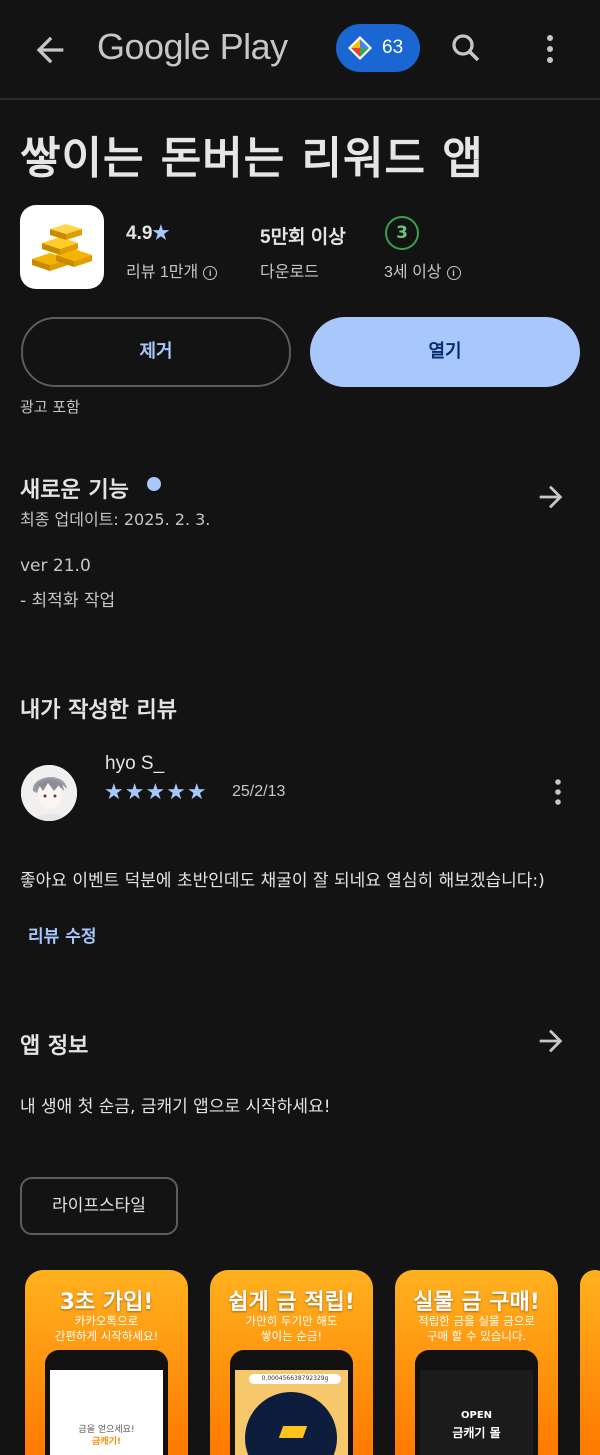  What do you see at coordinates (192, 46) in the screenshot?
I see `store-title: Google Play` at bounding box center [192, 46].